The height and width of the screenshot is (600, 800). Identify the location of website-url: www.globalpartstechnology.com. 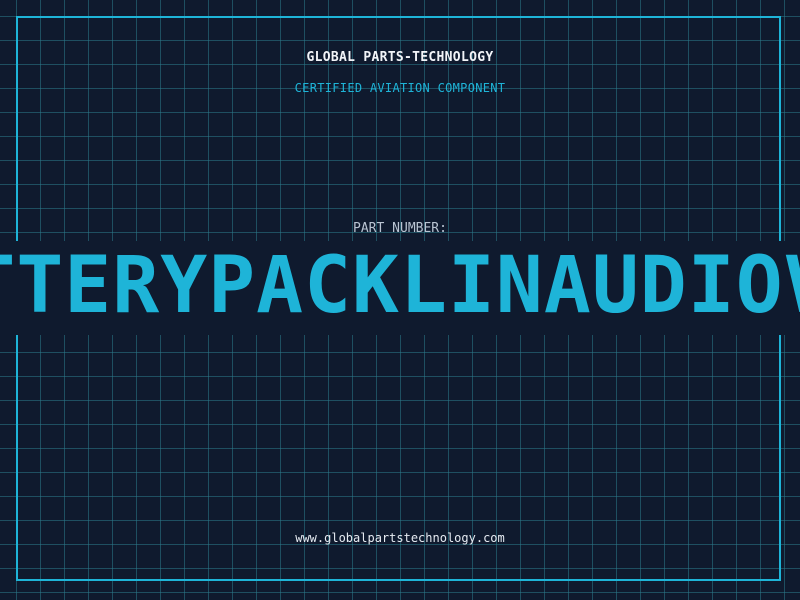
(400, 538).